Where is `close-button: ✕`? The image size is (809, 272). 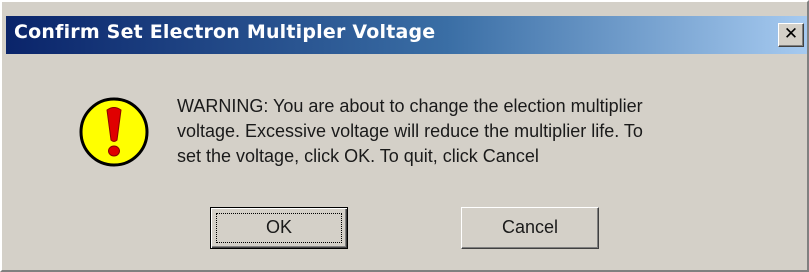
close-button: ✕ is located at coordinates (791, 35).